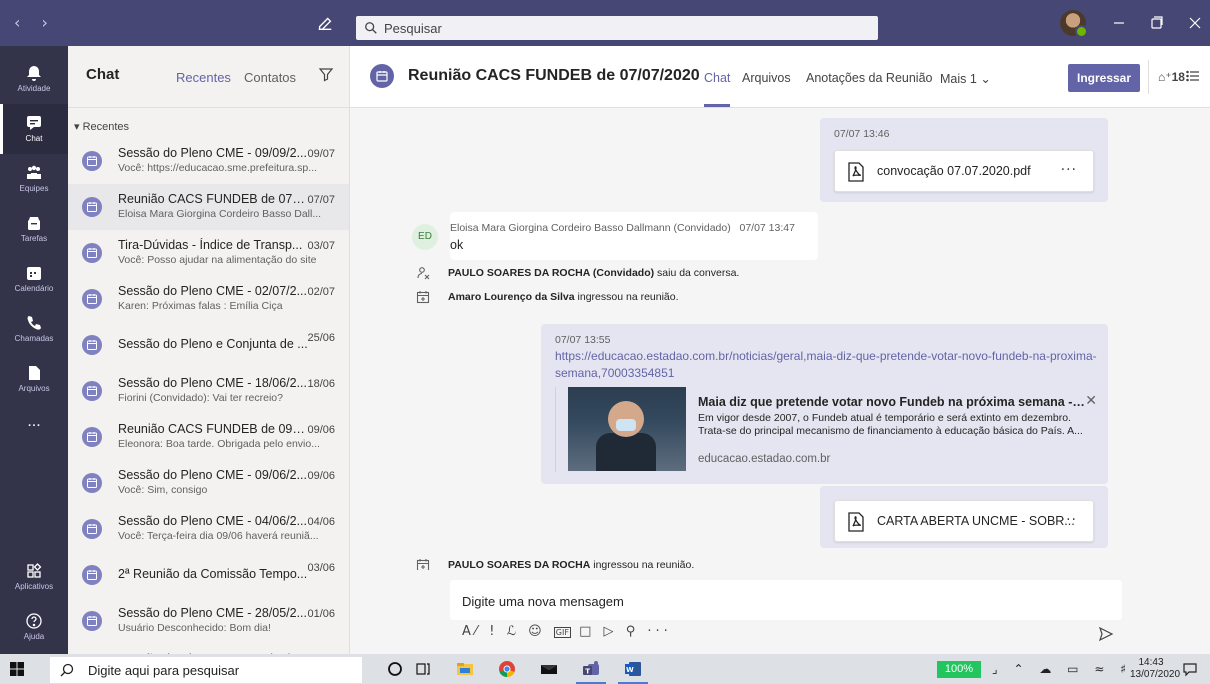  What do you see at coordinates (34, 627) in the screenshot?
I see `rail-help: Ajuda` at bounding box center [34, 627].